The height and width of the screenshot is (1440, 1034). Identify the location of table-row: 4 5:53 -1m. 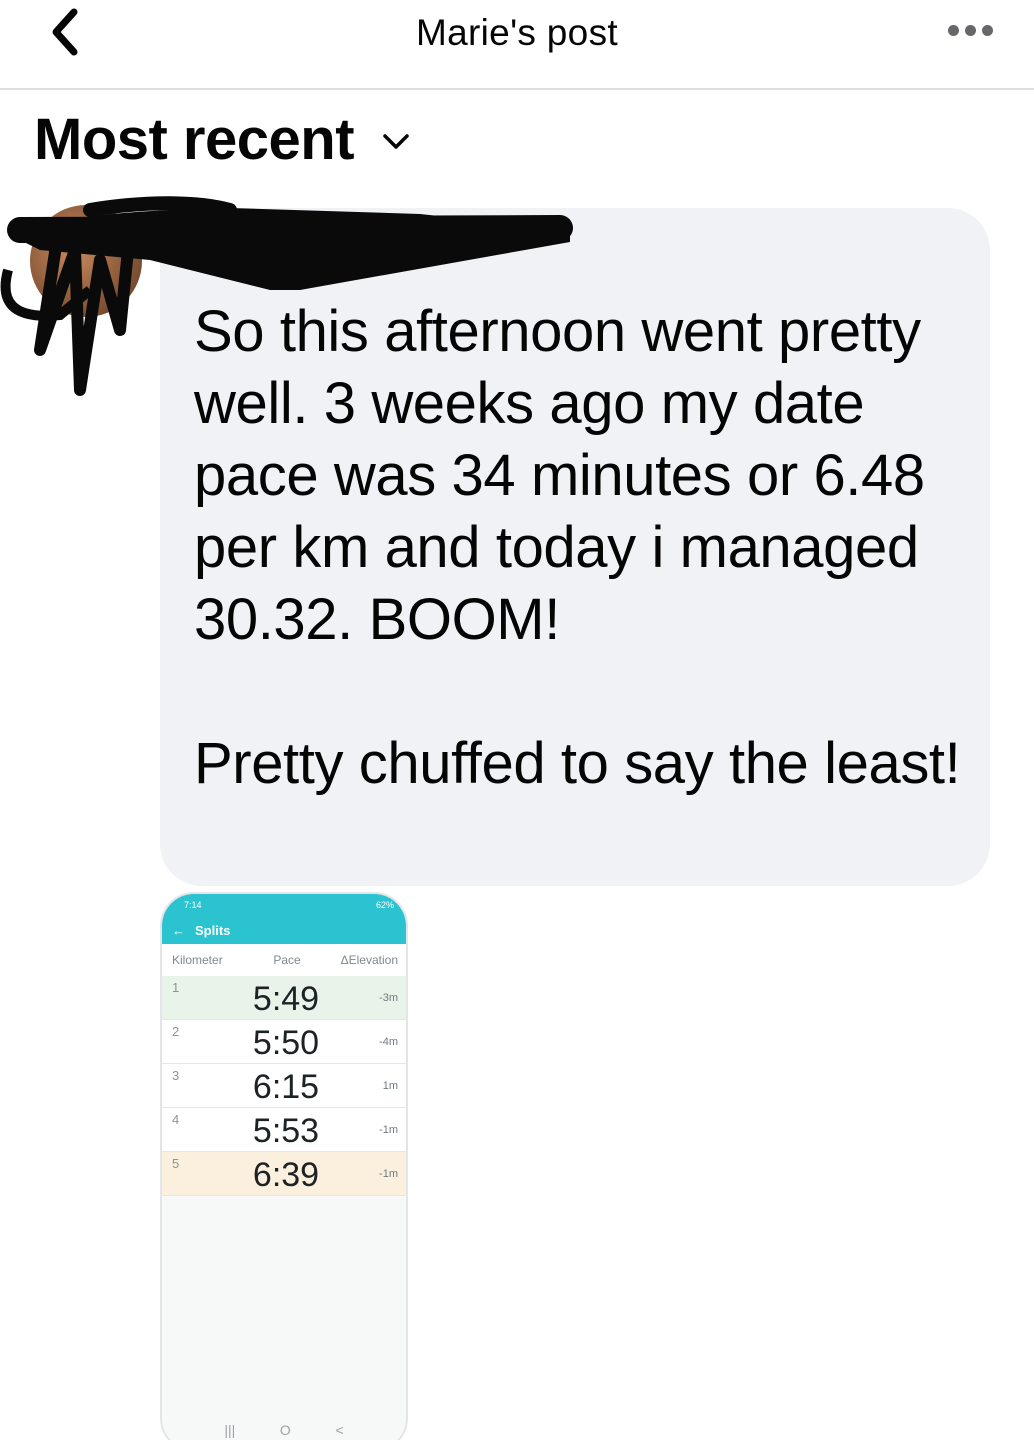
(284, 1130).